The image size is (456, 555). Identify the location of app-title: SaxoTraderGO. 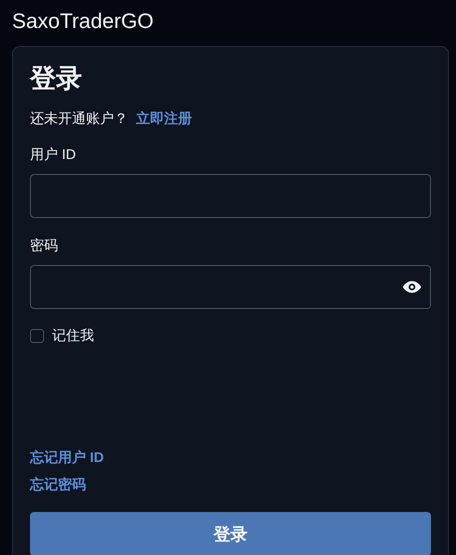
(83, 22).